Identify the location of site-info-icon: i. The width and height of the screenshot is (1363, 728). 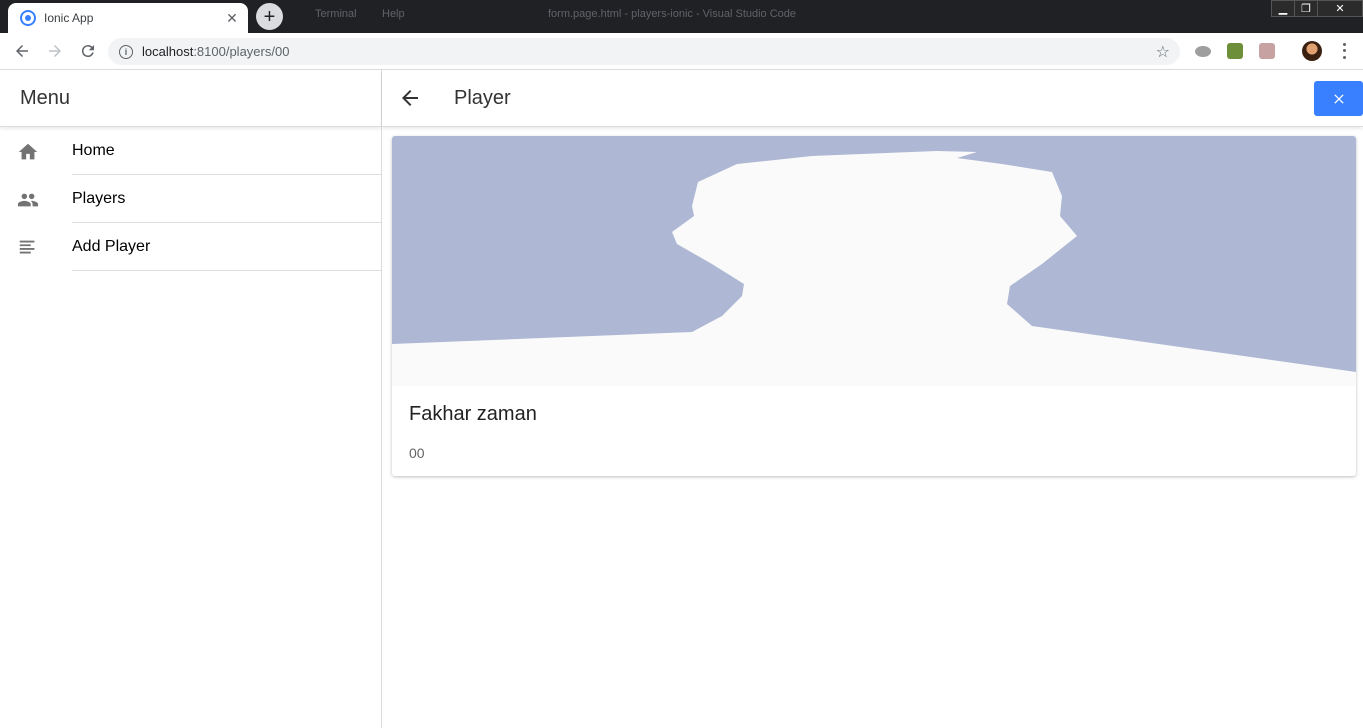
(126, 51).